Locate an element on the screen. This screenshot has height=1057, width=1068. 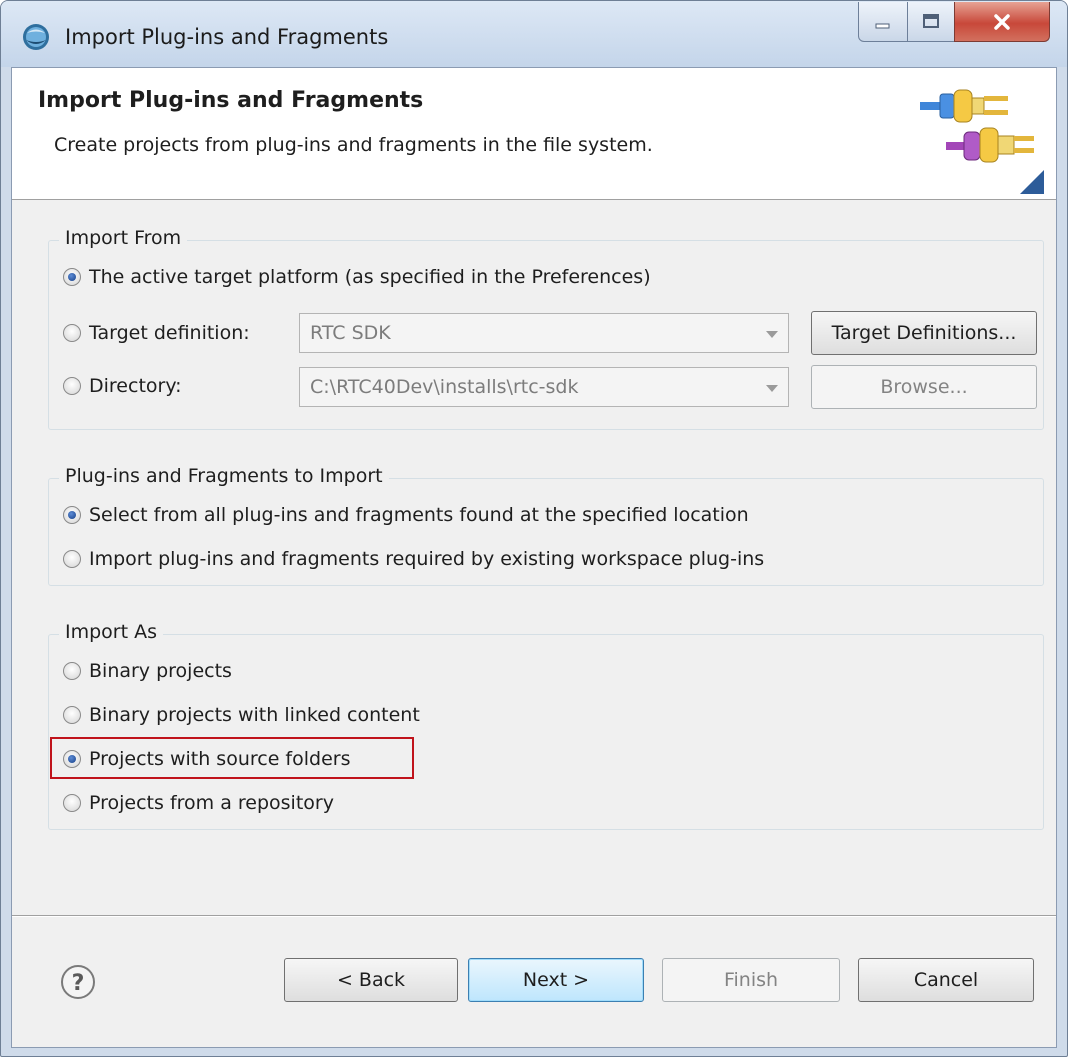
minimize-icon is located at coordinates (882, 25).